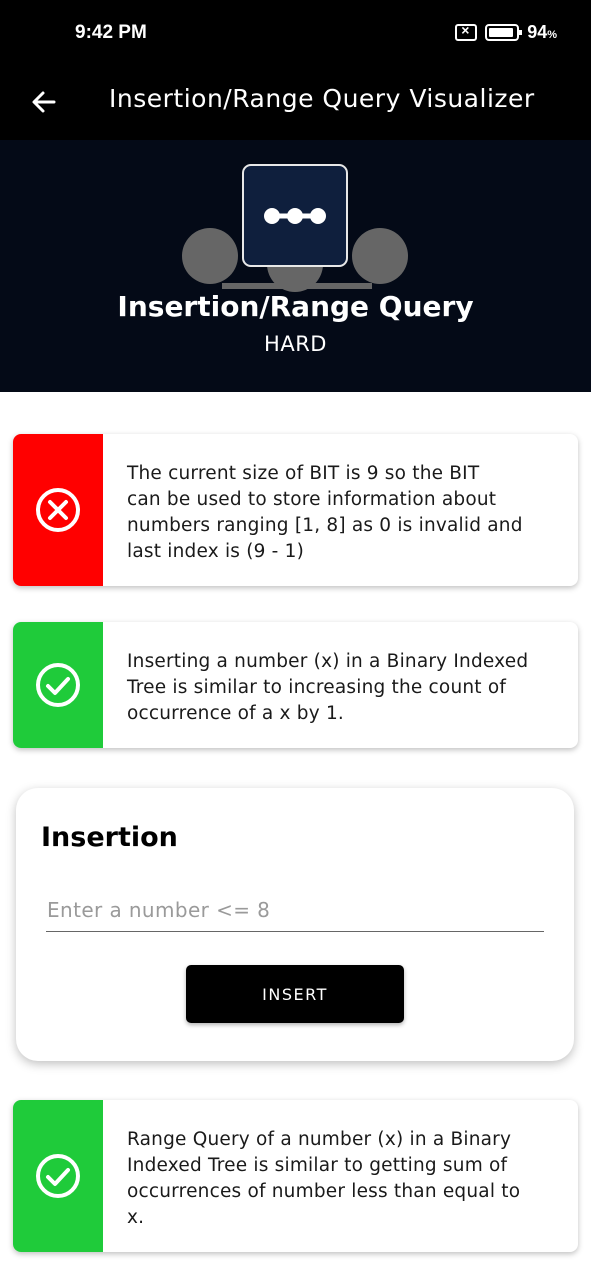 The width and height of the screenshot is (591, 1280). Describe the element at coordinates (319, 1139) in the screenshot. I see `card-line: Range Query of a number (x) in a Binary` at that location.